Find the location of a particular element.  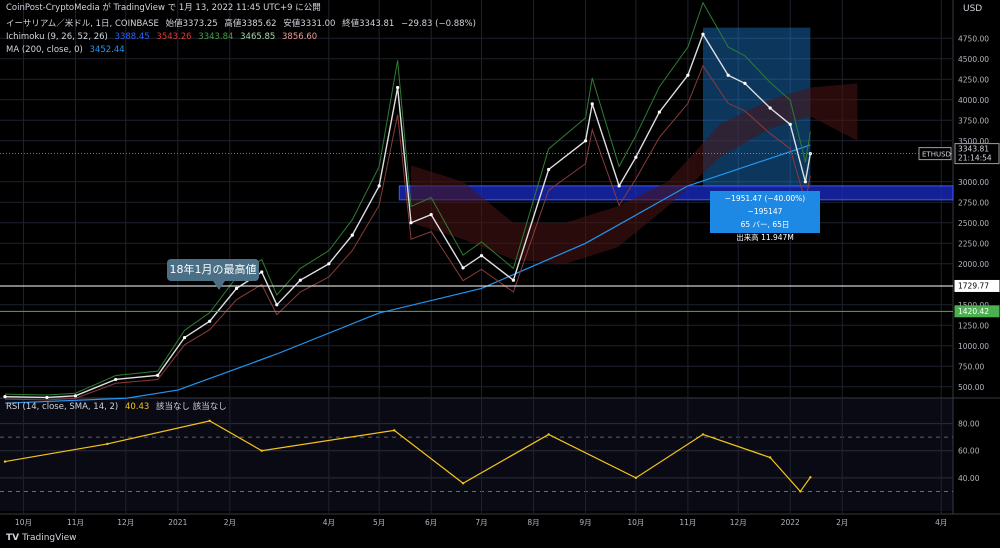

ichimoku-v4: 3465.85 is located at coordinates (258, 37).